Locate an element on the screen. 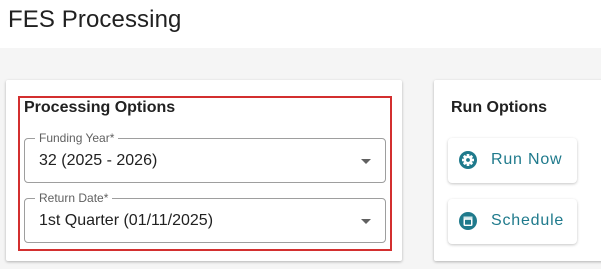 The image size is (601, 269). page-title: FES Processing is located at coordinates (95, 19).